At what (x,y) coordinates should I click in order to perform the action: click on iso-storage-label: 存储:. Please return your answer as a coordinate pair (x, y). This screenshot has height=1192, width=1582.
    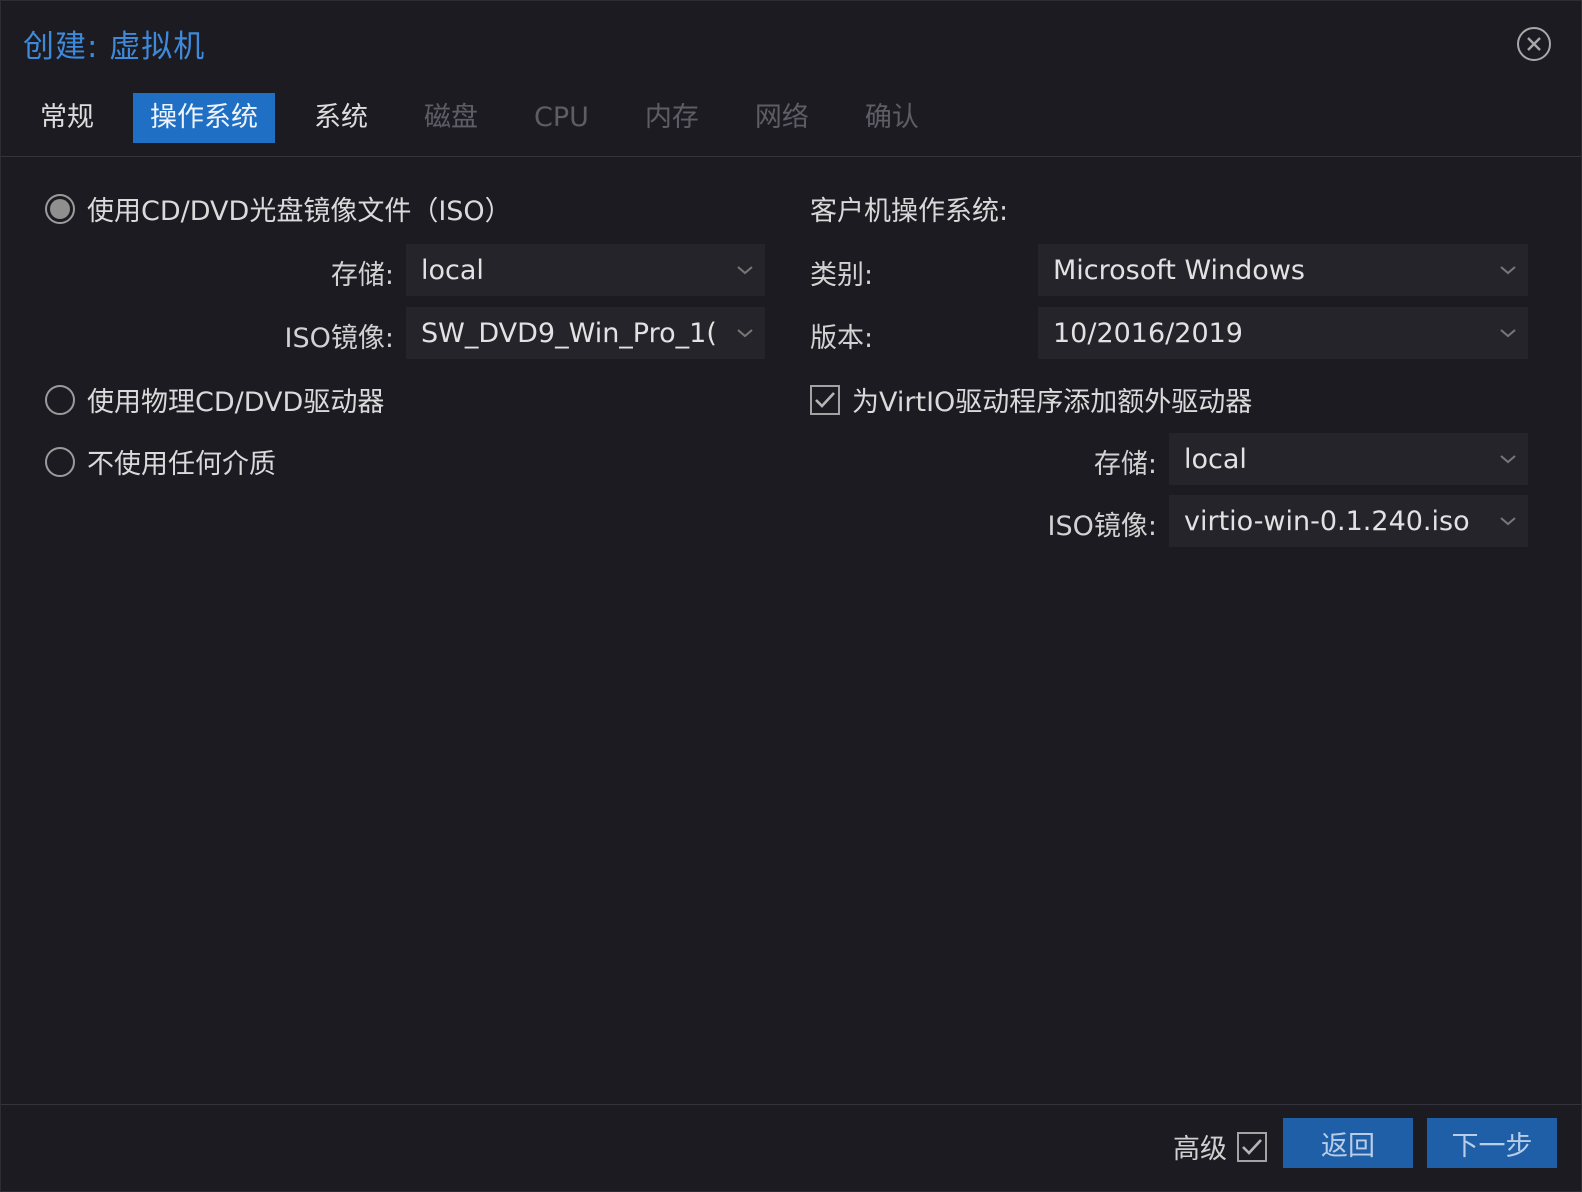
    Looking at the image, I should click on (362, 275).